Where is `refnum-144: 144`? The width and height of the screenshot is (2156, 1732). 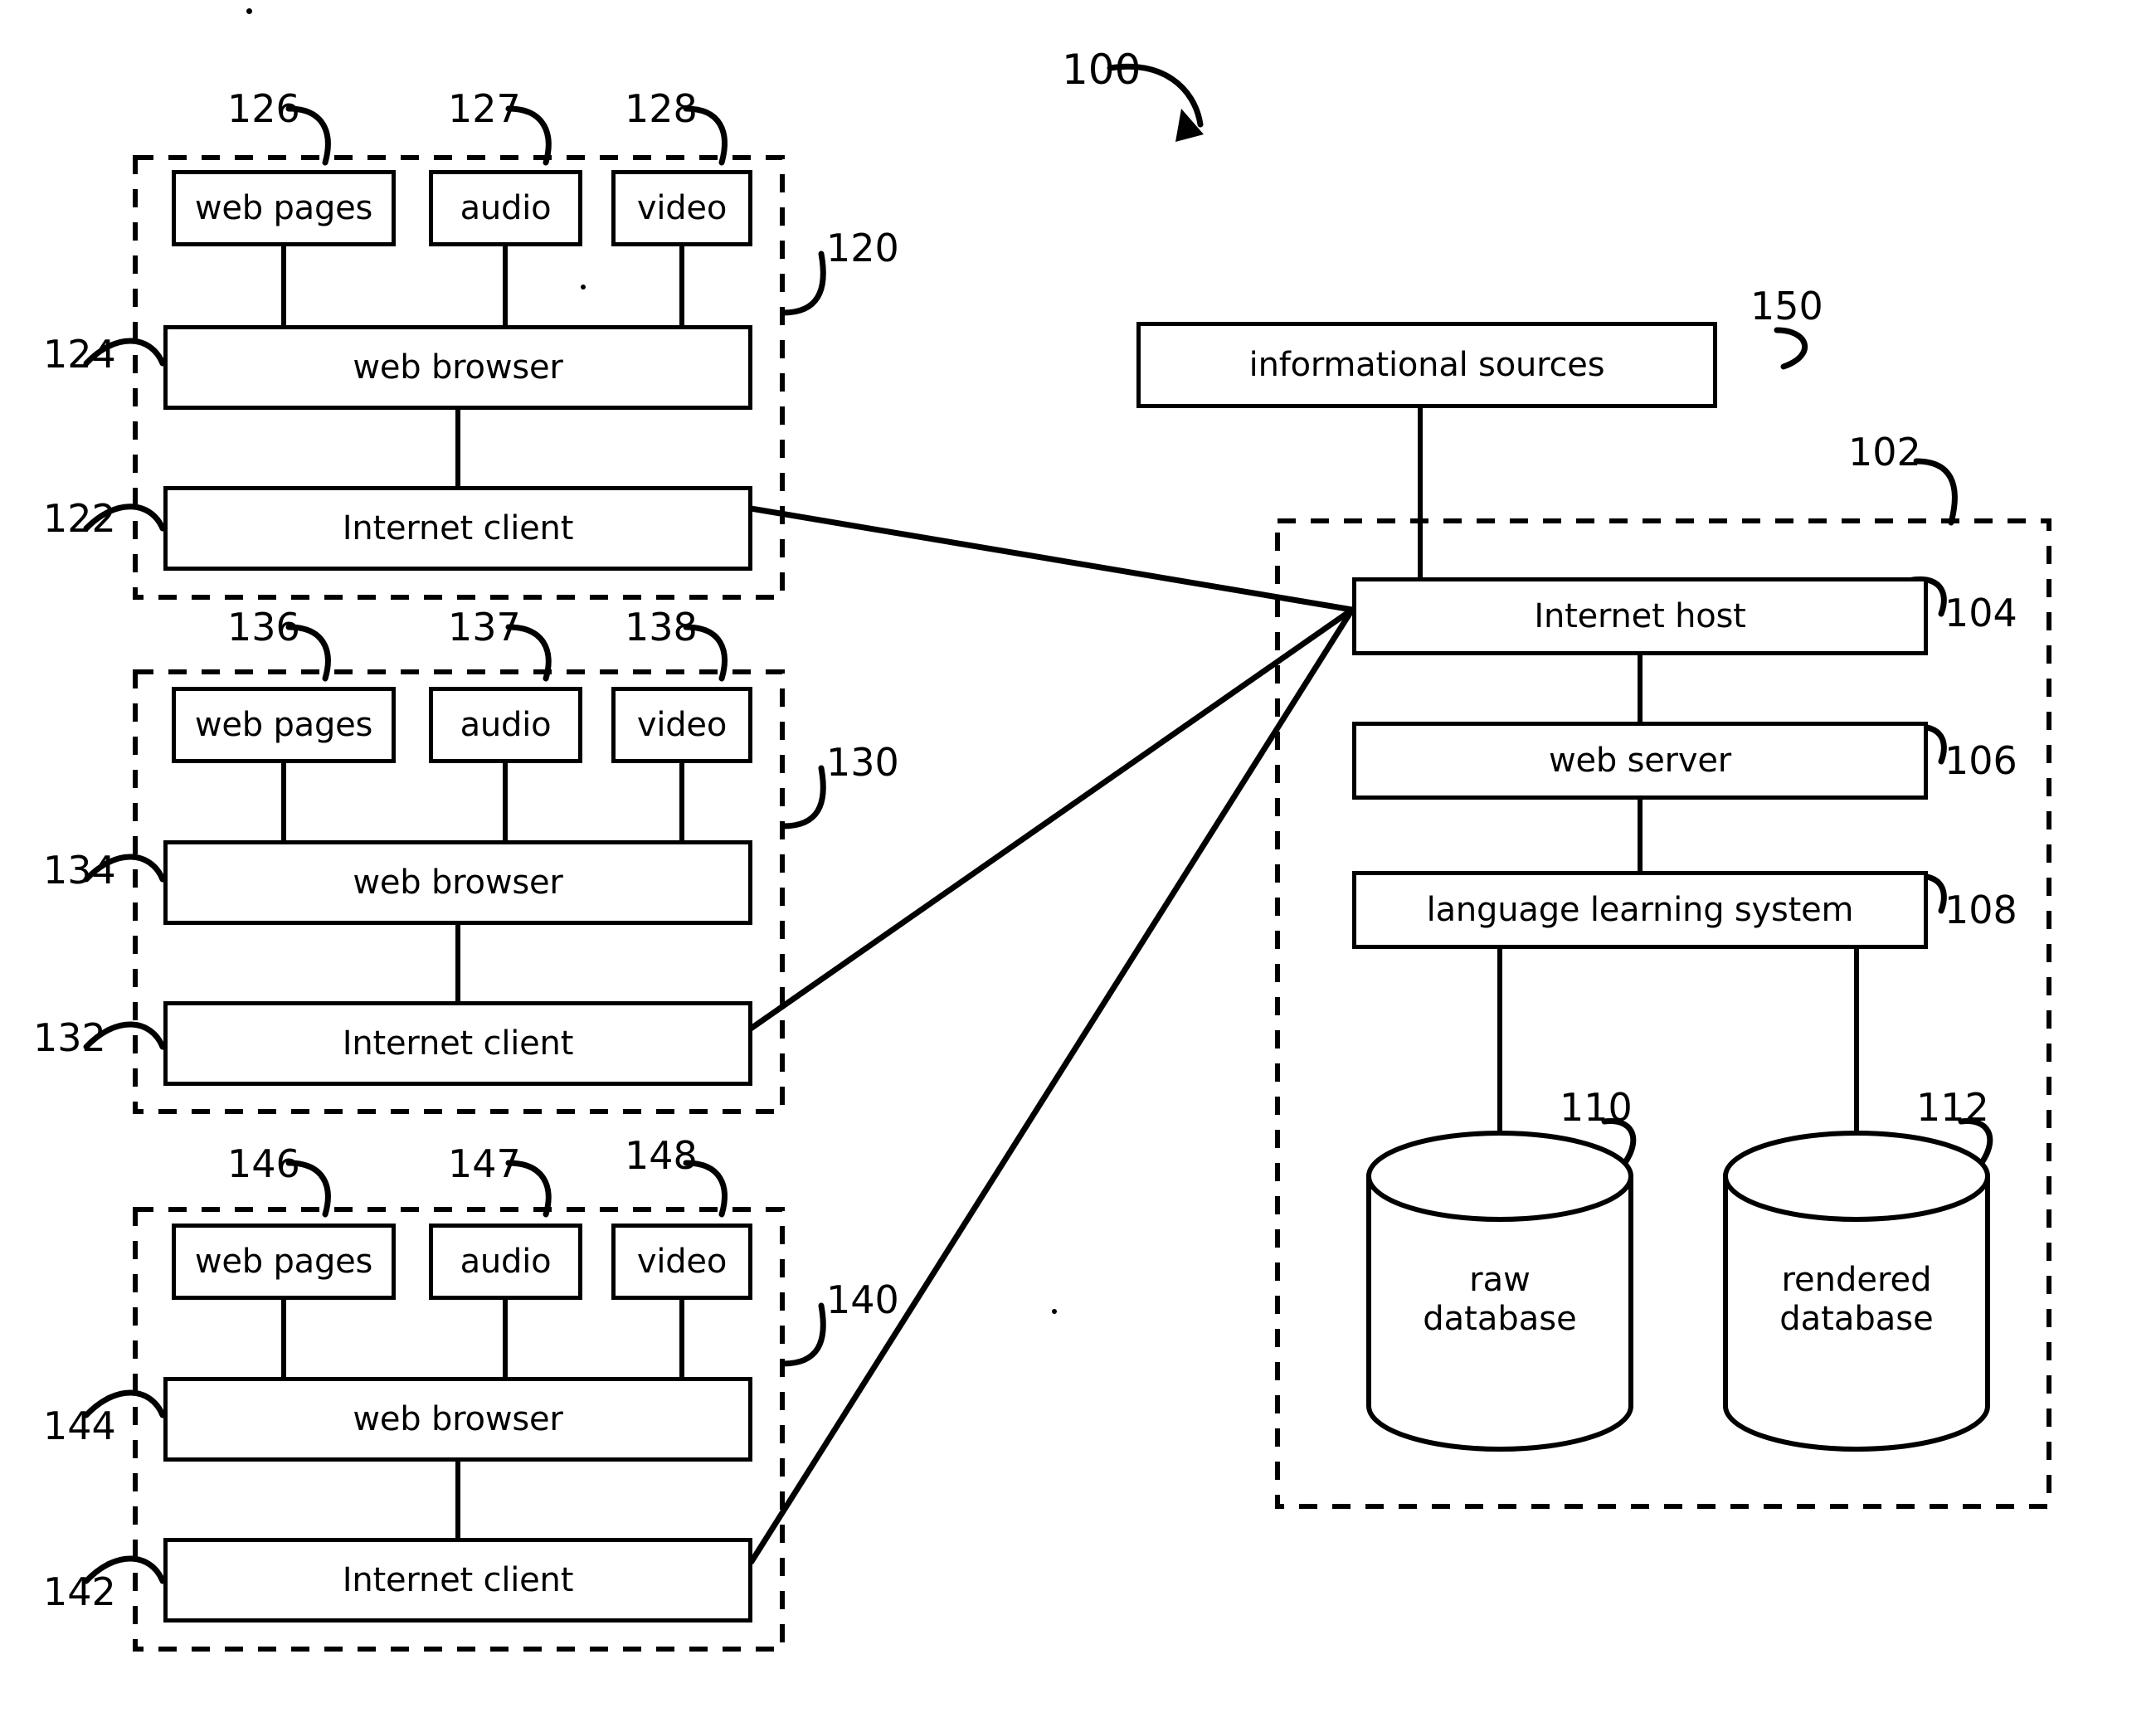
refnum-144: 144 is located at coordinates (79, 1426).